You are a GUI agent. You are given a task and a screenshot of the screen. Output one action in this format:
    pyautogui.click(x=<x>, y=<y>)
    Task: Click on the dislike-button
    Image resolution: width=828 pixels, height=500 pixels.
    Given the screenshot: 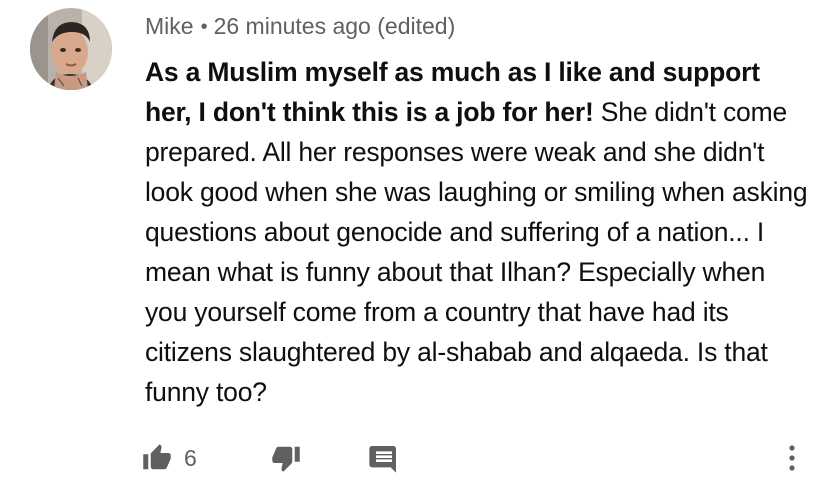 What is the action you would take?
    pyautogui.click(x=286, y=458)
    